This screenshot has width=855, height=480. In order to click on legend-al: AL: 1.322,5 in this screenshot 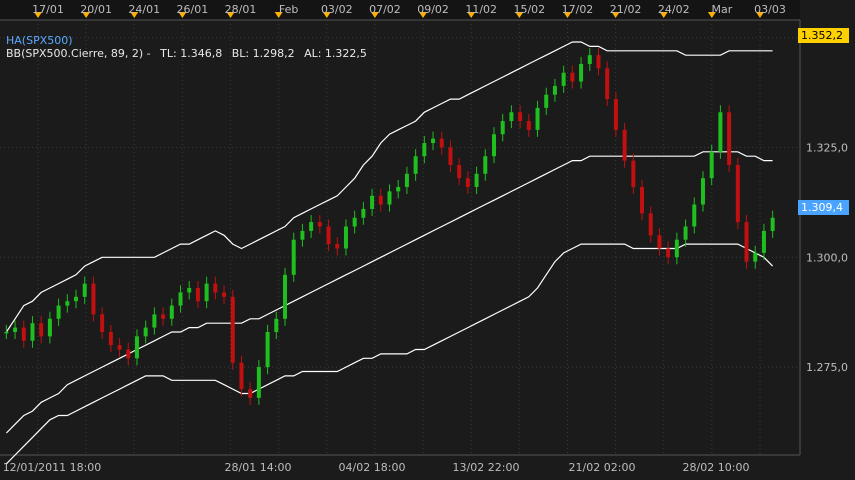, I will do `click(335, 53)`.